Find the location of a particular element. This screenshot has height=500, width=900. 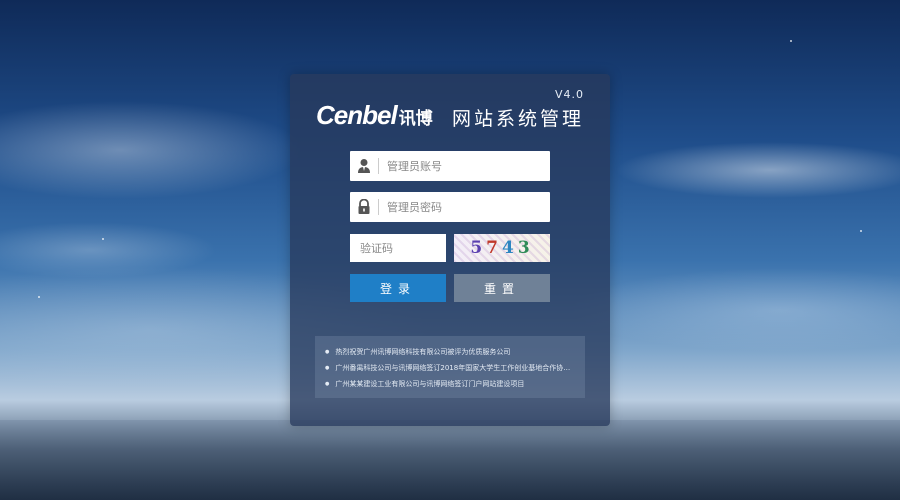

captcha-field is located at coordinates (398, 248).